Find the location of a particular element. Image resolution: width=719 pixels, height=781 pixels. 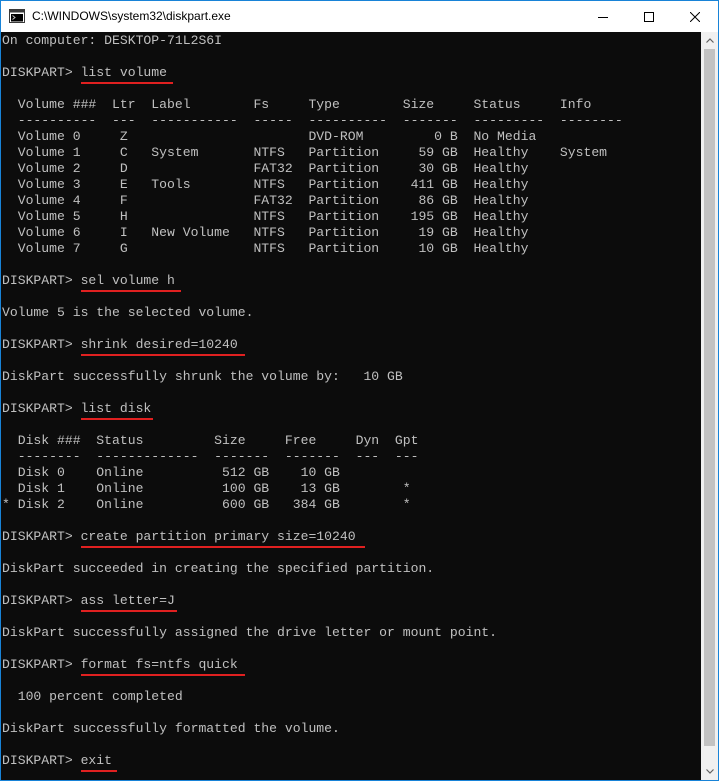

command-line: DISKPART> ass letter=J is located at coordinates (88, 600).